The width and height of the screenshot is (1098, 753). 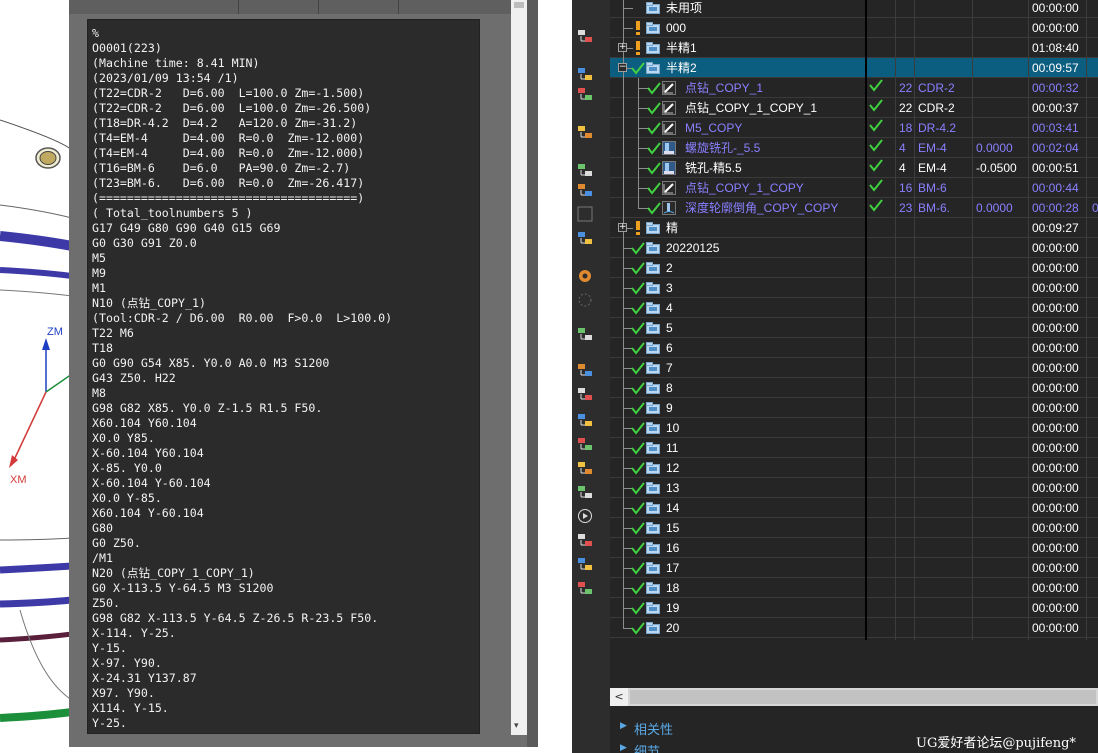 I want to click on doc-icon, so click(x=586, y=565).